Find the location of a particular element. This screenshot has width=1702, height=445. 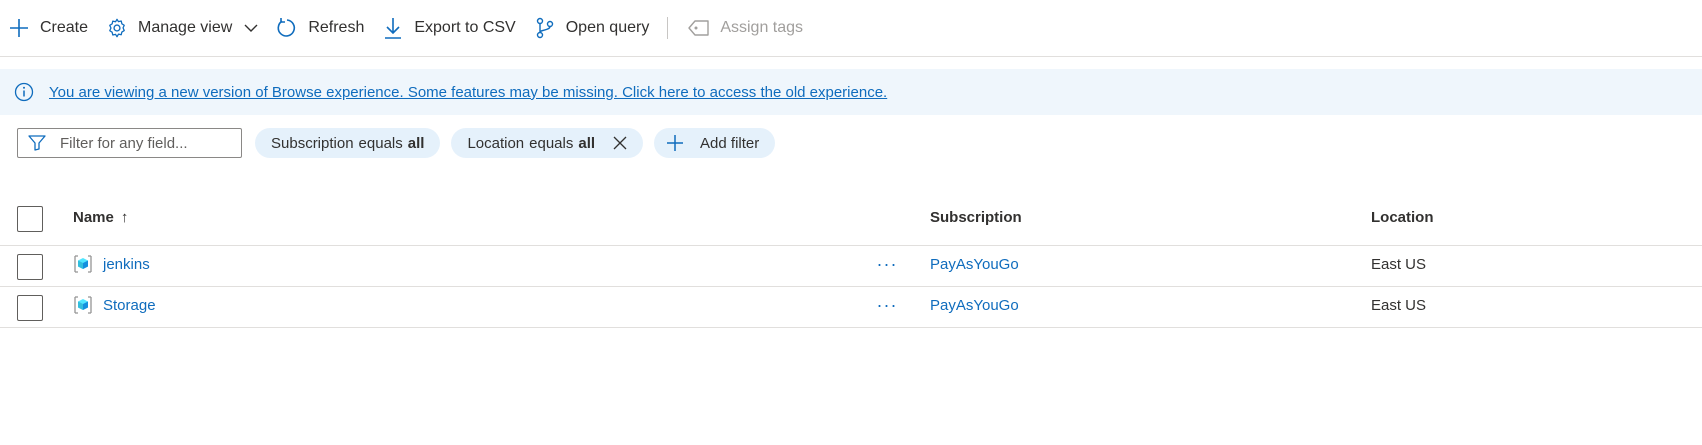

open-query-label: Open query is located at coordinates (607, 27).